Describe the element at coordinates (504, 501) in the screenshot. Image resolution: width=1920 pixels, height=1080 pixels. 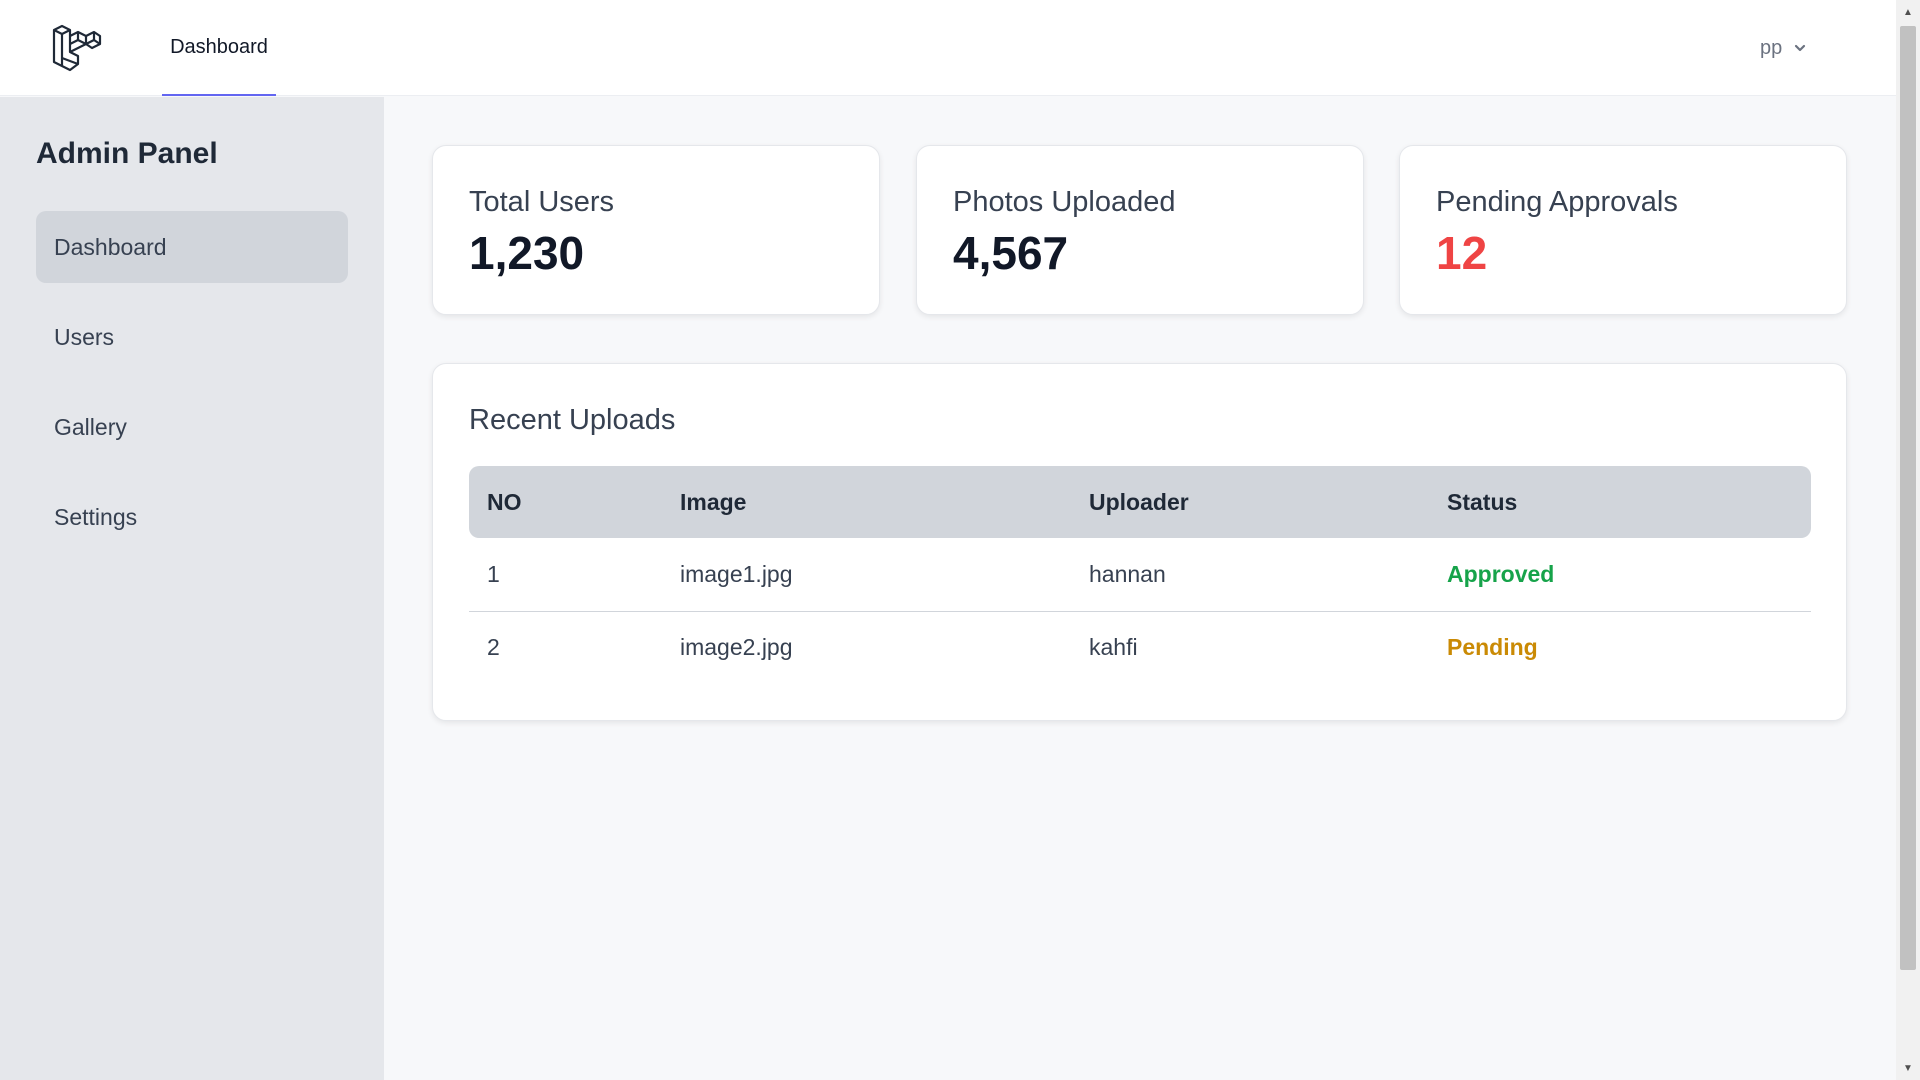
I see `column-header-no: NO` at that location.